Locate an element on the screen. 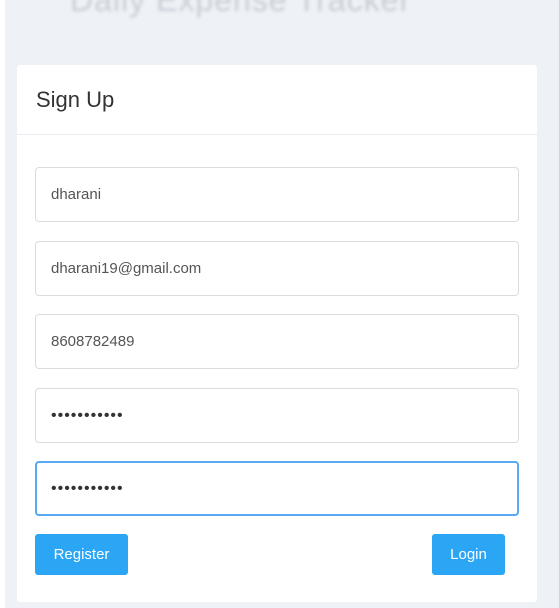 This screenshot has width=559, height=608. register-button: Register is located at coordinates (81, 554).